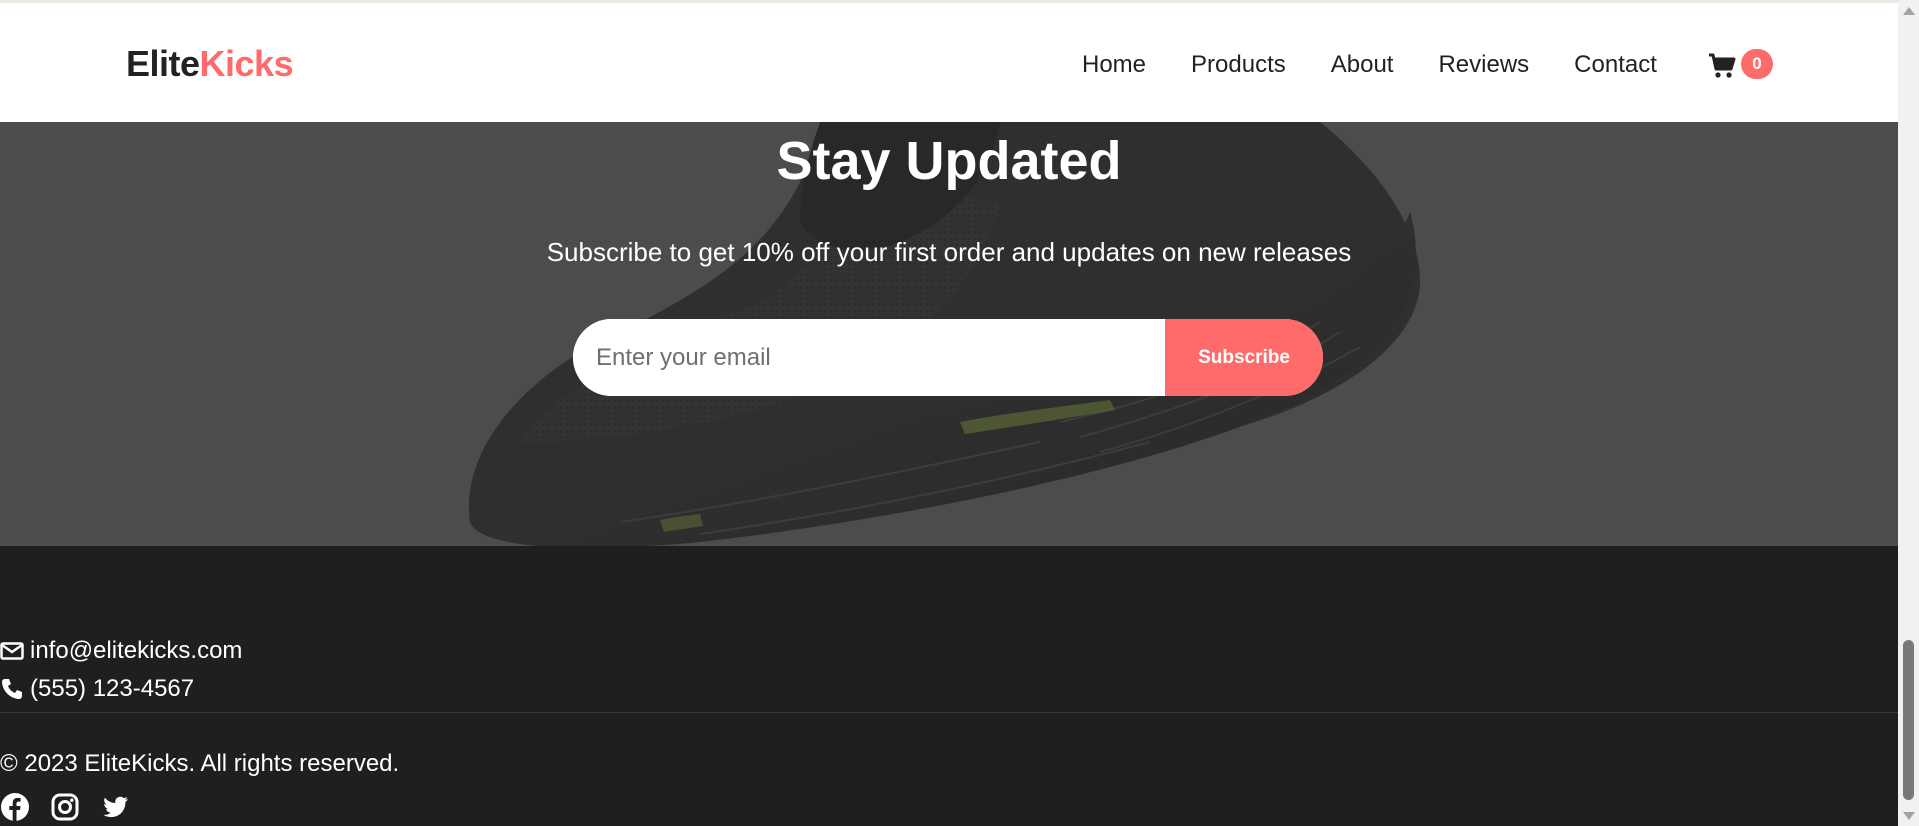  I want to click on nav-link-home: Home, so click(1114, 65).